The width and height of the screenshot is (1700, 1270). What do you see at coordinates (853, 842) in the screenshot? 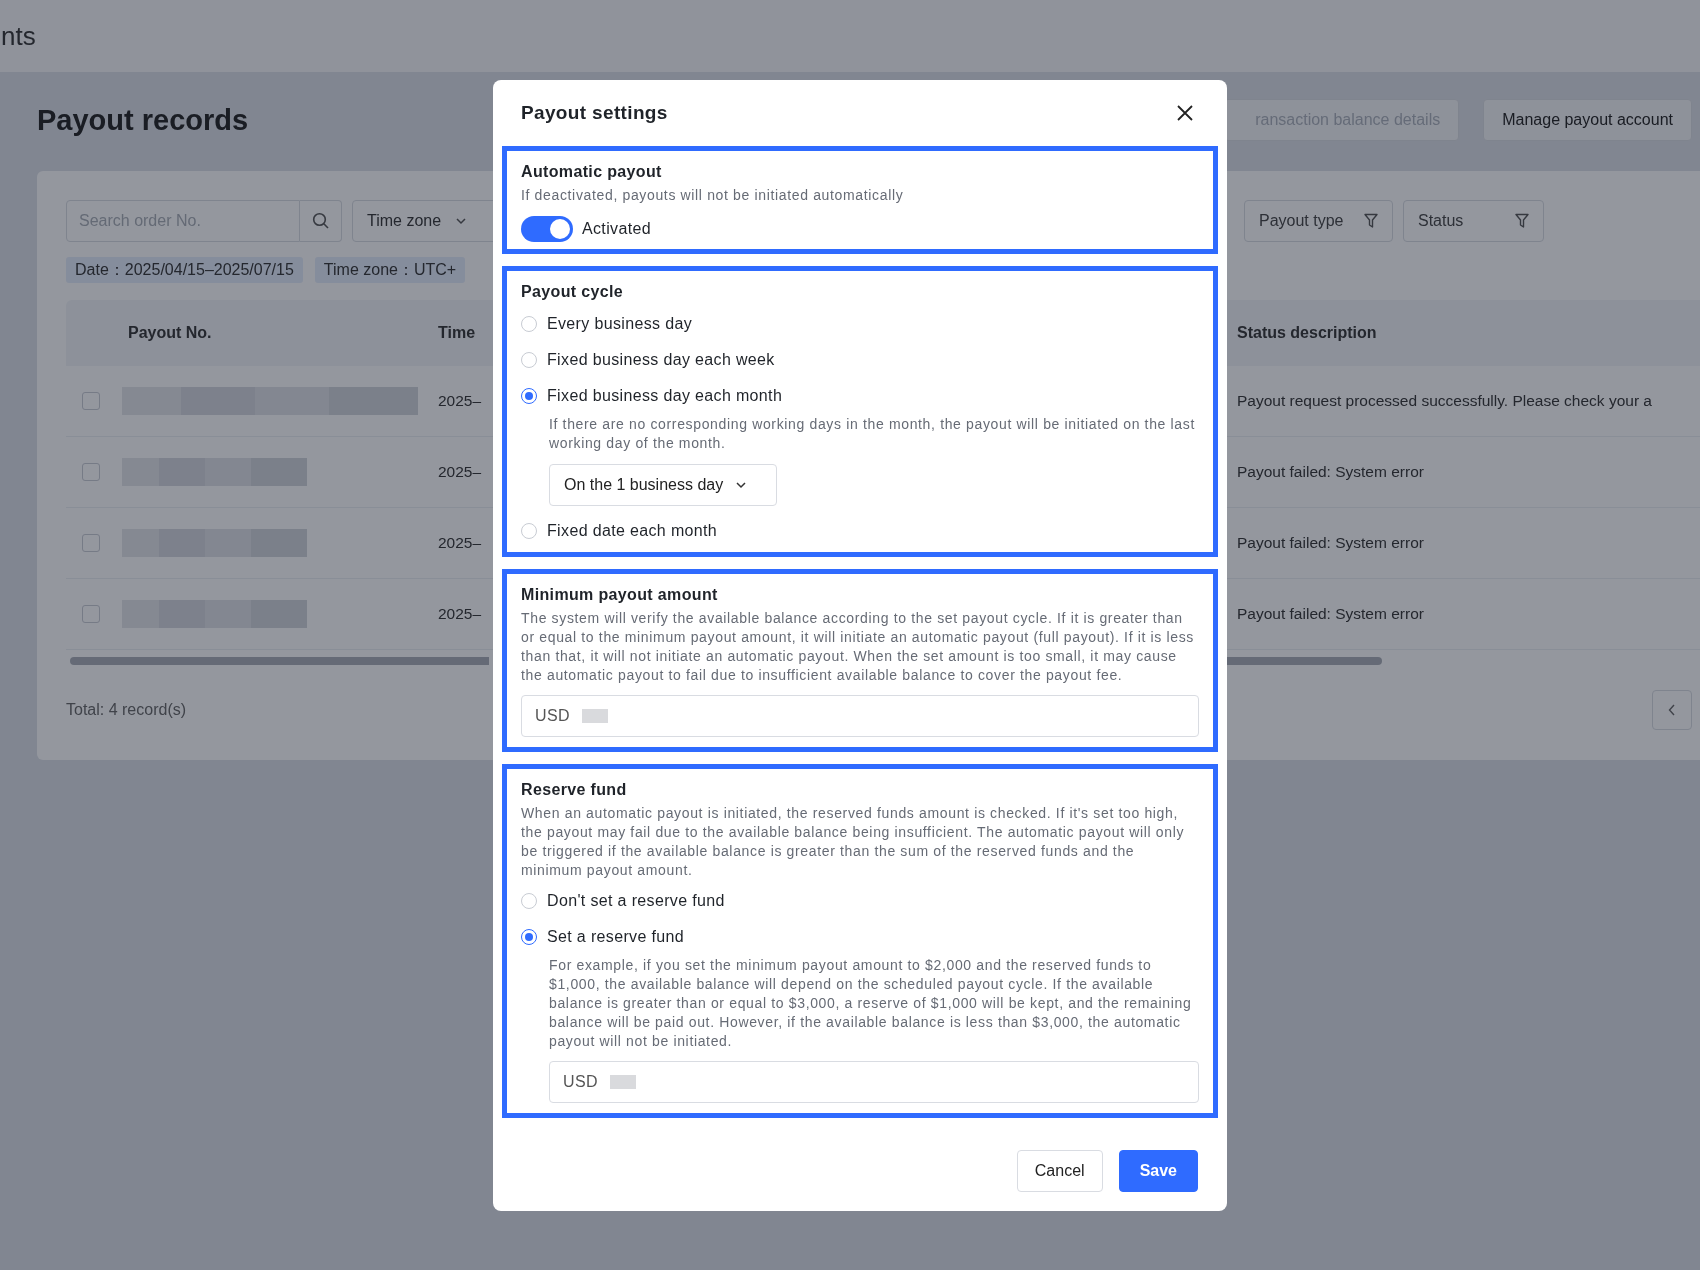
I see `section-description: When an automatic payout is initiated, the reserved funds amount is checked. If it's set too high, the payout may fail due to the available balance being insufficient. The automatic payout will only be triggered if the available balance is greater than the sum of the reserved funds and the minimum payout amount.` at bounding box center [853, 842].